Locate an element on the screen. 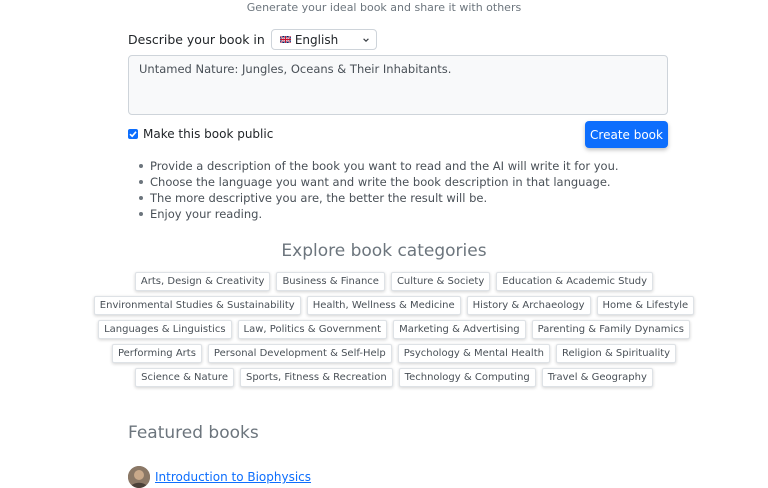 The image size is (768, 488). category-chip: Home & Lifestyle is located at coordinates (645, 305).